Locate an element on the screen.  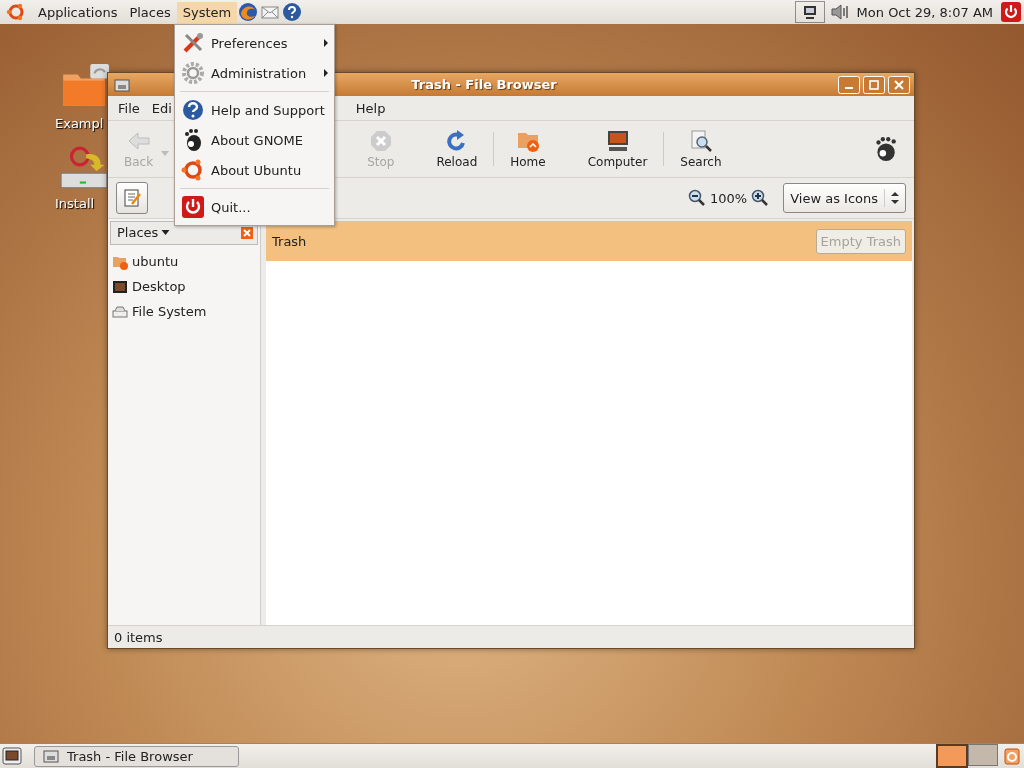
toolbar-button: Search is located at coordinates (701, 149).